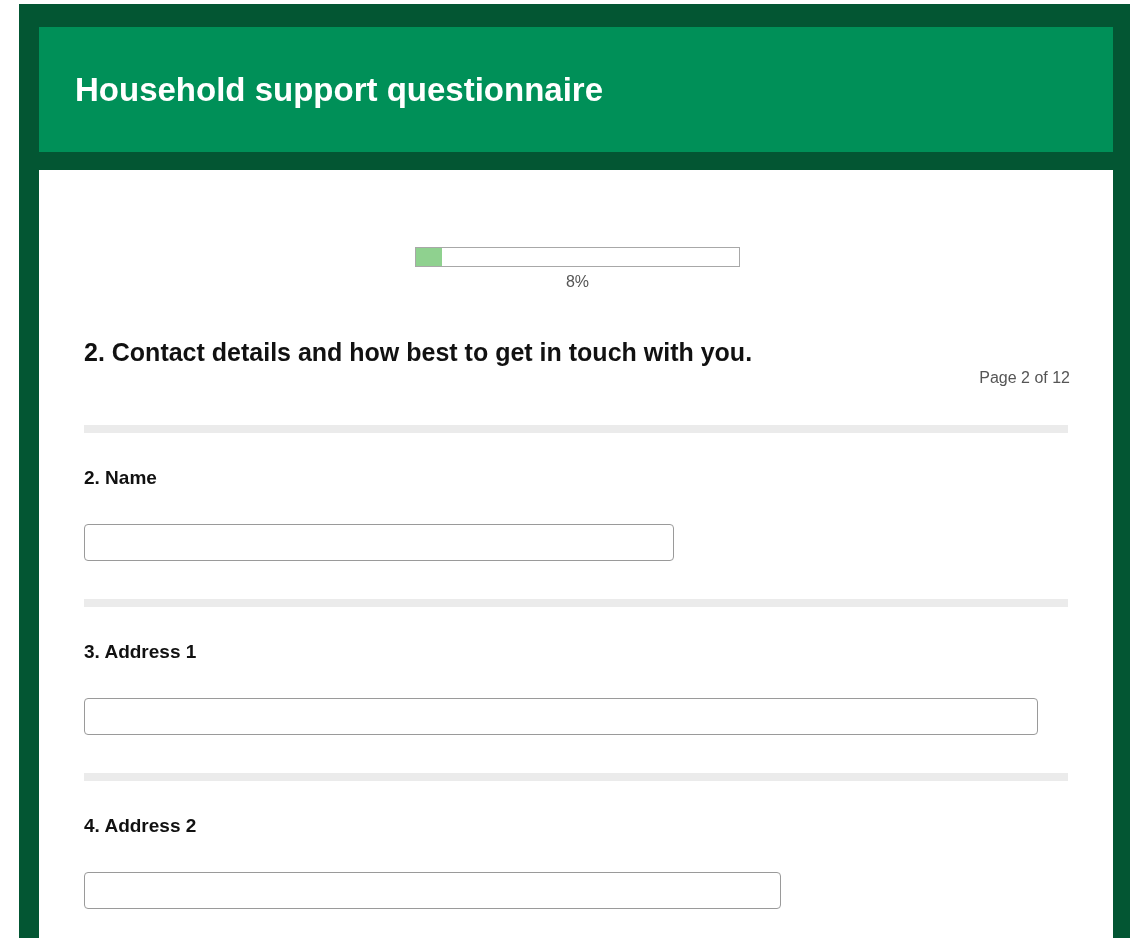  I want to click on question-label: 2. Name, so click(121, 478).